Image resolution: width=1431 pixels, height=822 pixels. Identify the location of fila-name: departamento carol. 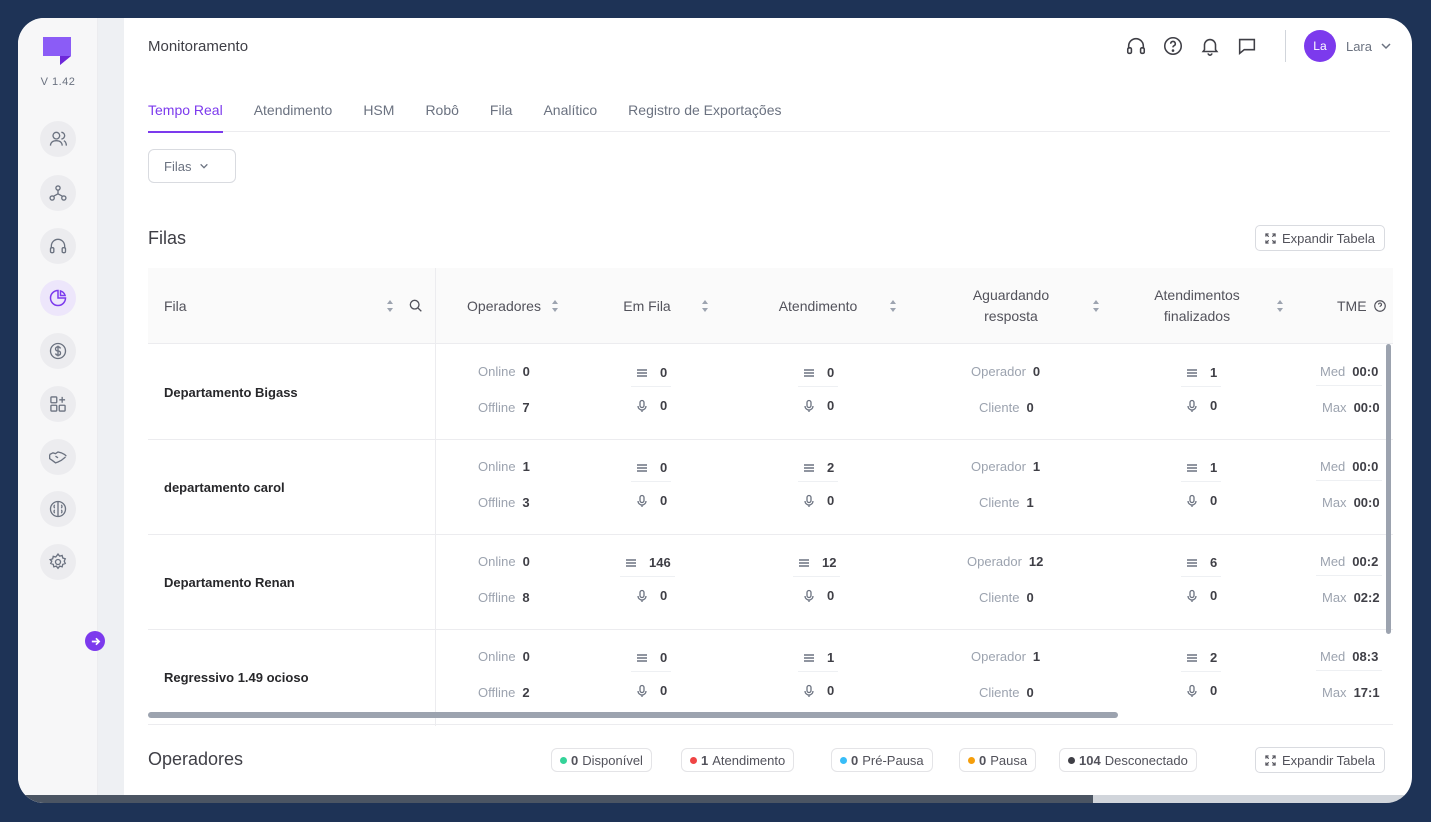
(224, 487).